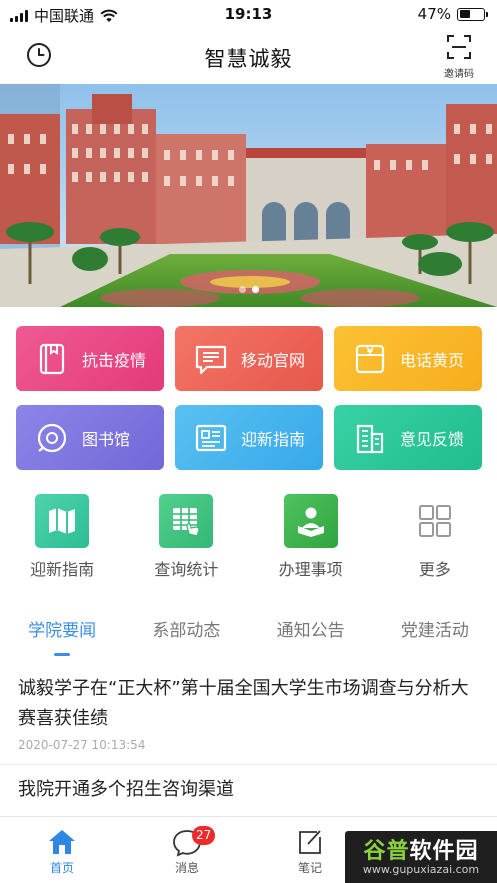 The width and height of the screenshot is (497, 883). What do you see at coordinates (126, 789) in the screenshot?
I see `news-title: 我院开通多个招生咨询渠道` at bounding box center [126, 789].